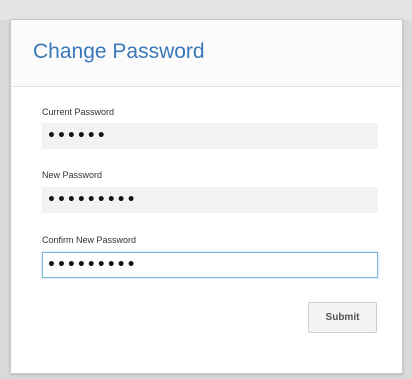 This screenshot has width=412, height=379. What do you see at coordinates (206, 10) in the screenshot?
I see `backdrop-top-strip` at bounding box center [206, 10].